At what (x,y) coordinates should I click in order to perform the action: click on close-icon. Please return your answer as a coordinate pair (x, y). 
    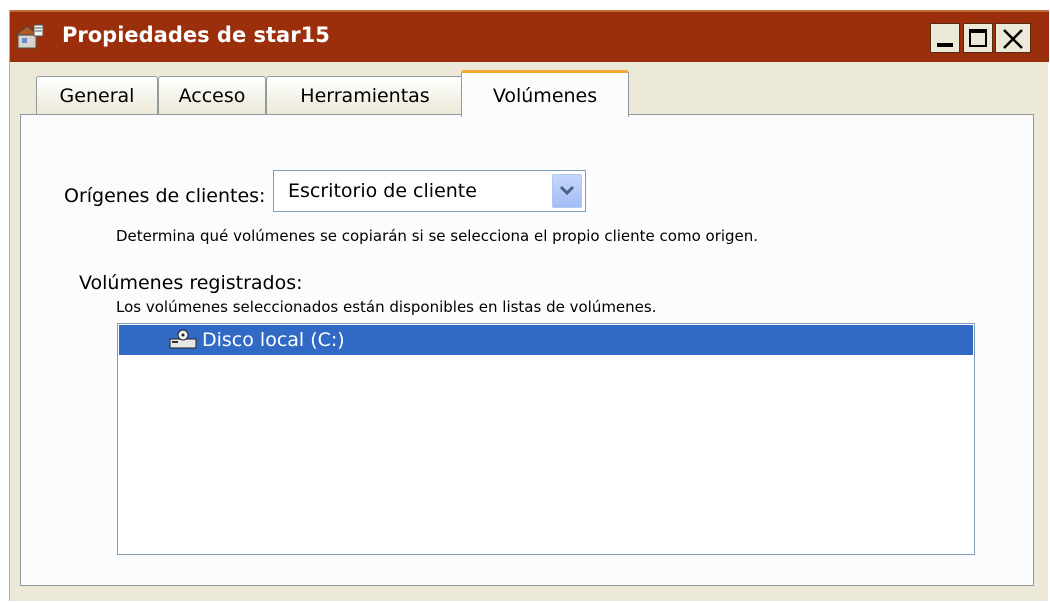
    Looking at the image, I should click on (1013, 39).